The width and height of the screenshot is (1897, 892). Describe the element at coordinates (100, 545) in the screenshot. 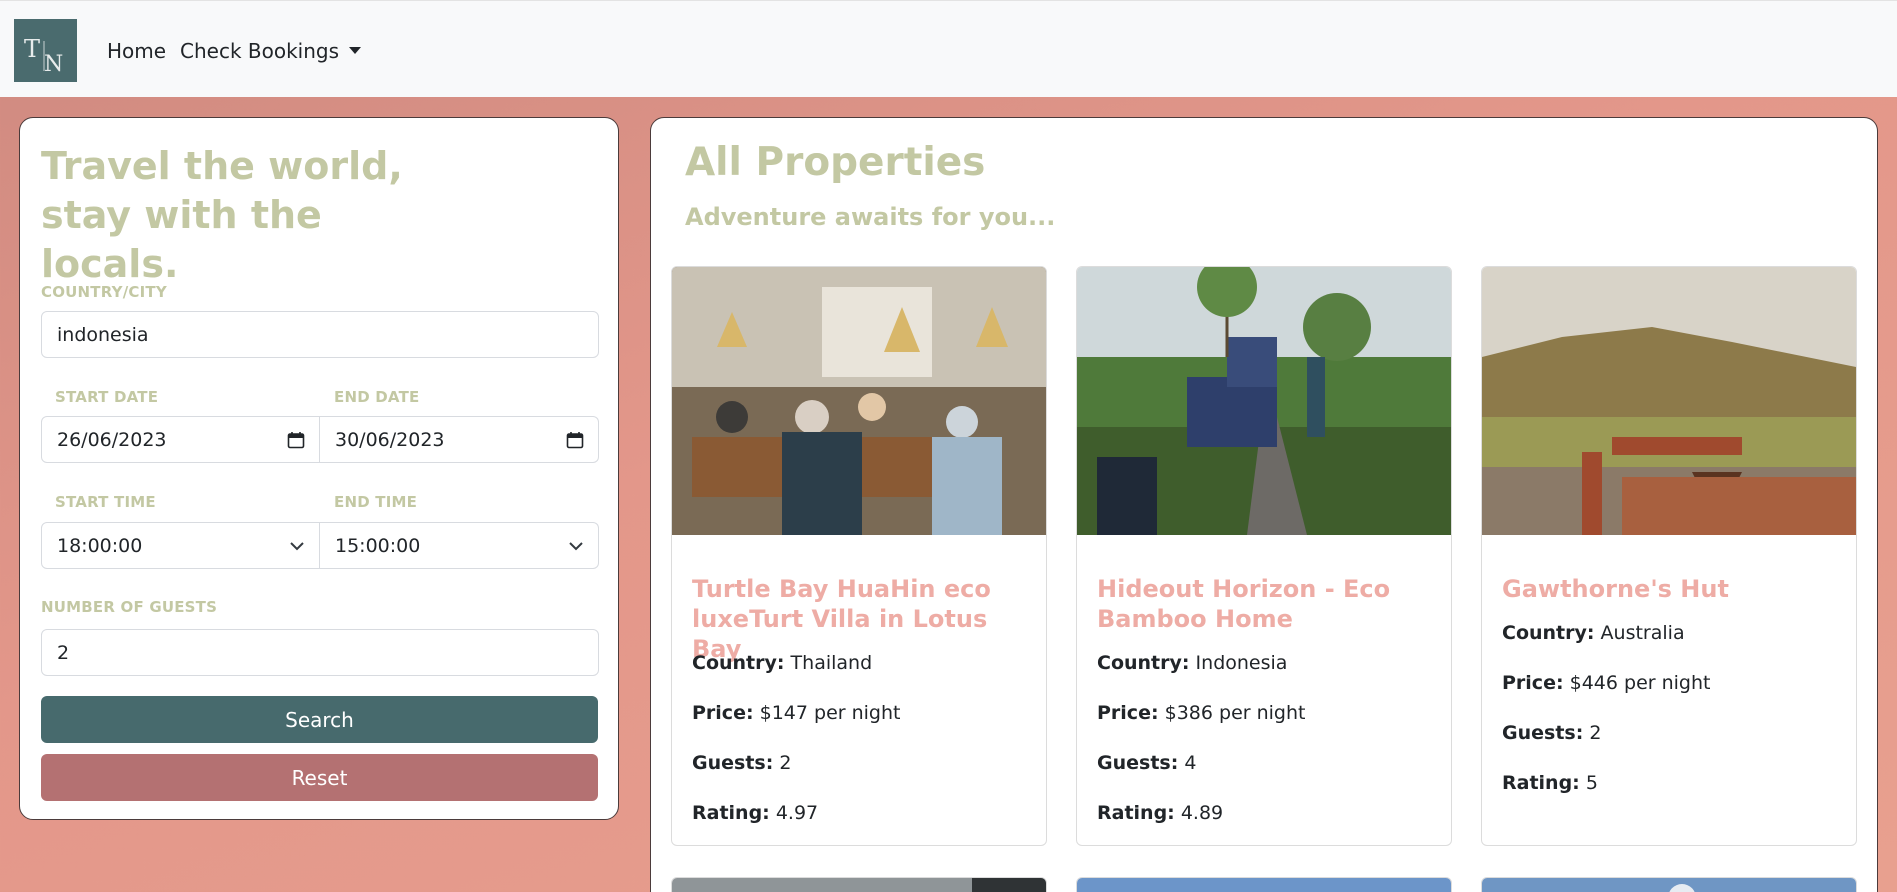

I see `start-time-value: 18:00:00` at that location.